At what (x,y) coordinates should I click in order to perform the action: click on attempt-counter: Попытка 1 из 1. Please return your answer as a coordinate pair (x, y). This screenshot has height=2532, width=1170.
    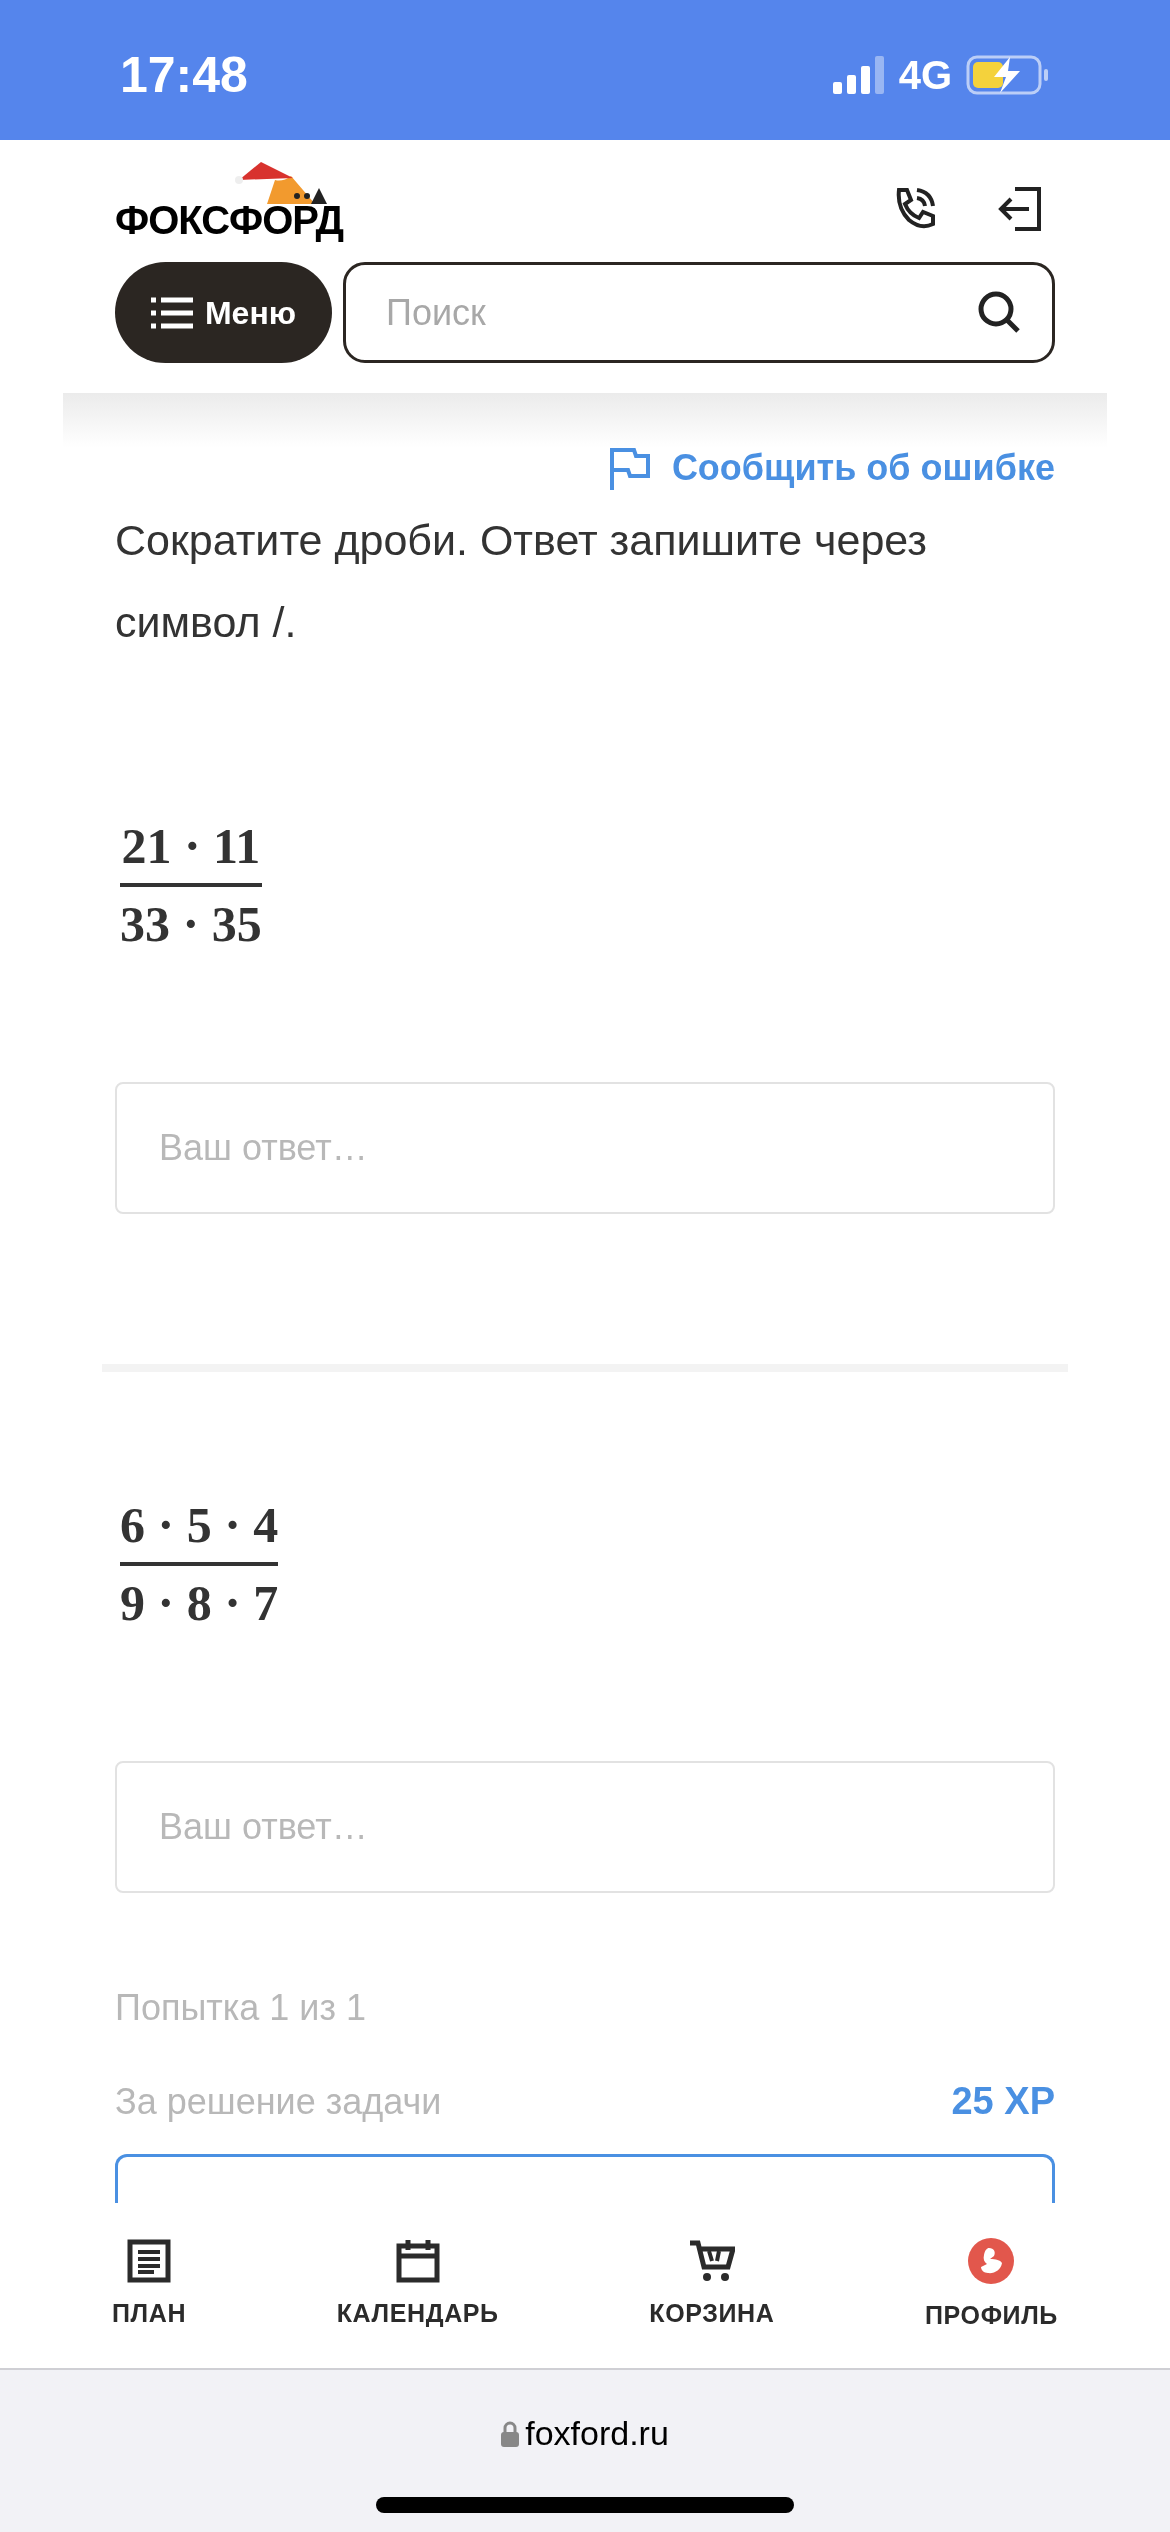
    Looking at the image, I should click on (241, 2008).